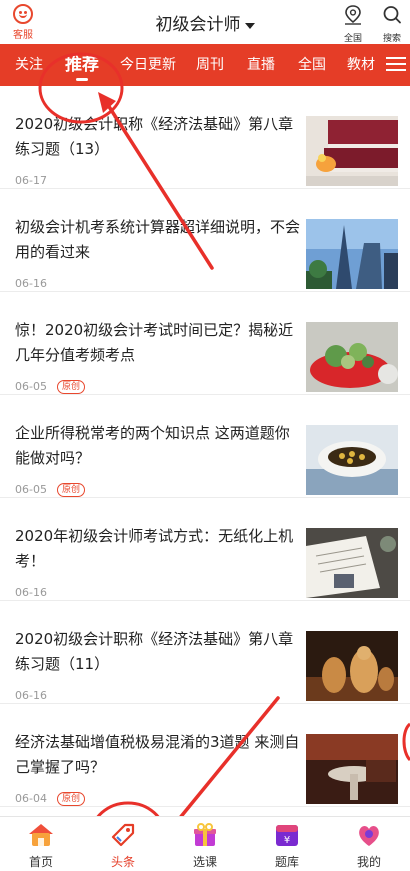  I want to click on tab-live: 直播, so click(261, 65).